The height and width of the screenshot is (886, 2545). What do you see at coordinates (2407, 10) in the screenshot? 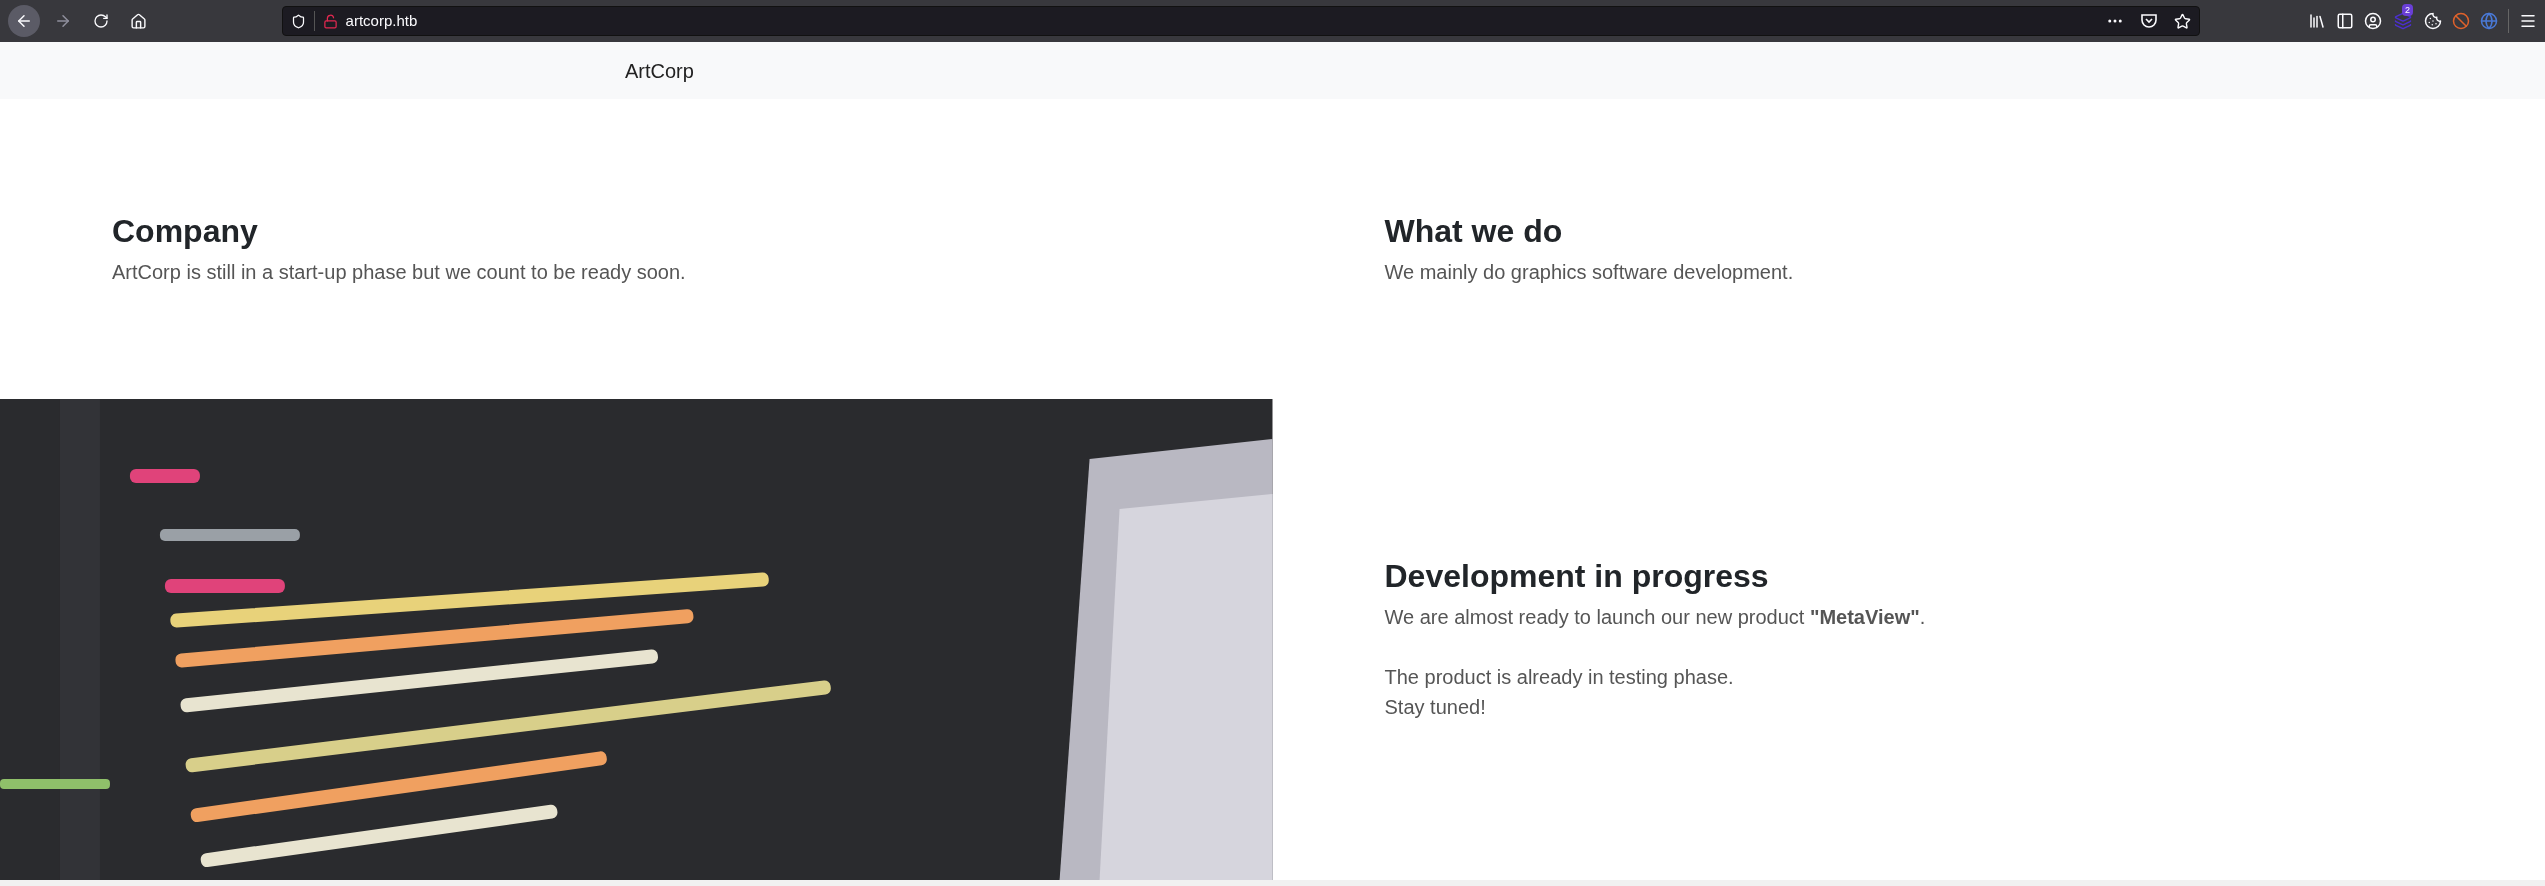
I see `notification-badge: 2` at bounding box center [2407, 10].